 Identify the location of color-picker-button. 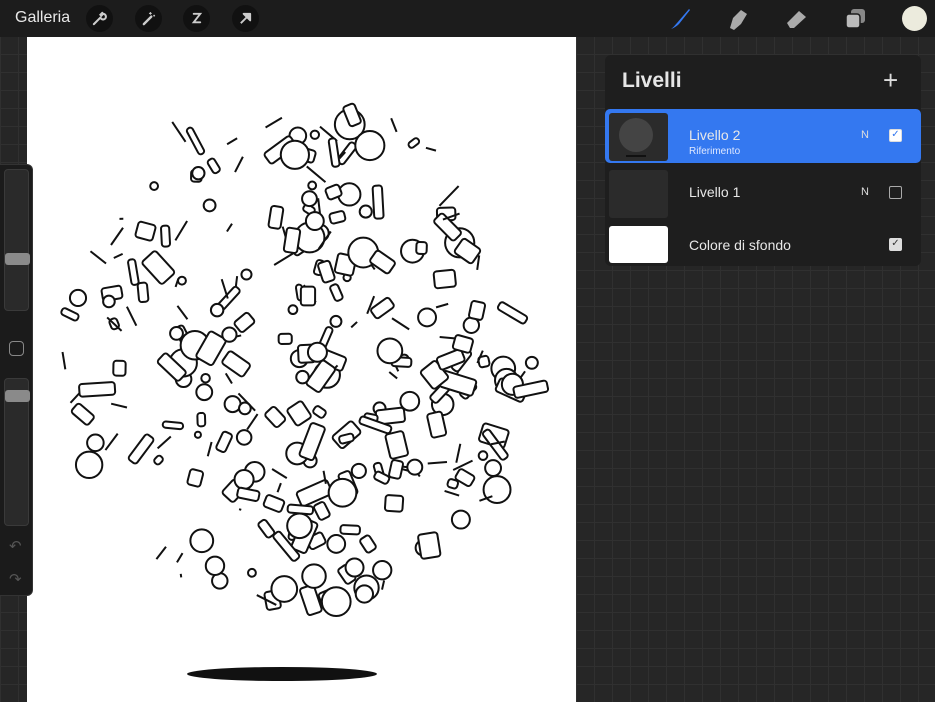
(914, 18).